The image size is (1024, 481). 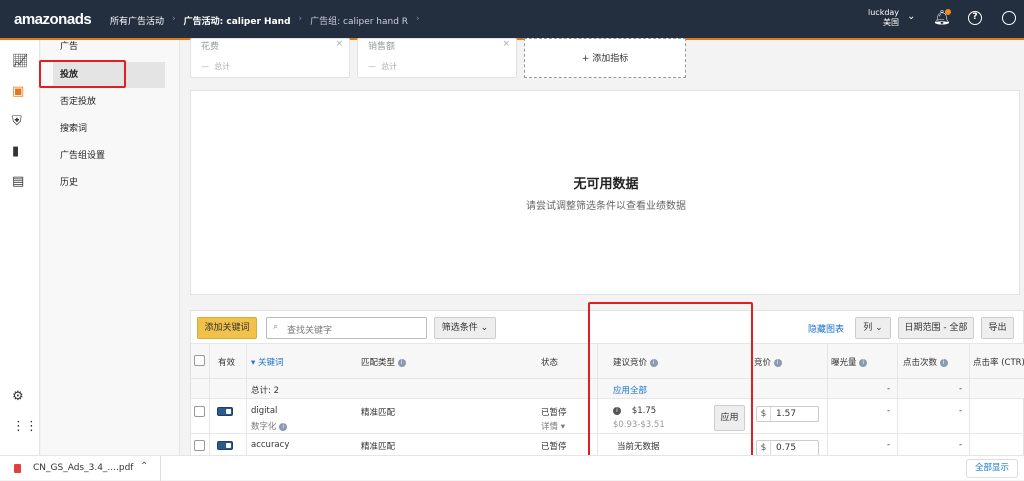 I want to click on empty-state-subtitle: 请尝试调整筛选条件以查看业绩数据, so click(x=606, y=206).